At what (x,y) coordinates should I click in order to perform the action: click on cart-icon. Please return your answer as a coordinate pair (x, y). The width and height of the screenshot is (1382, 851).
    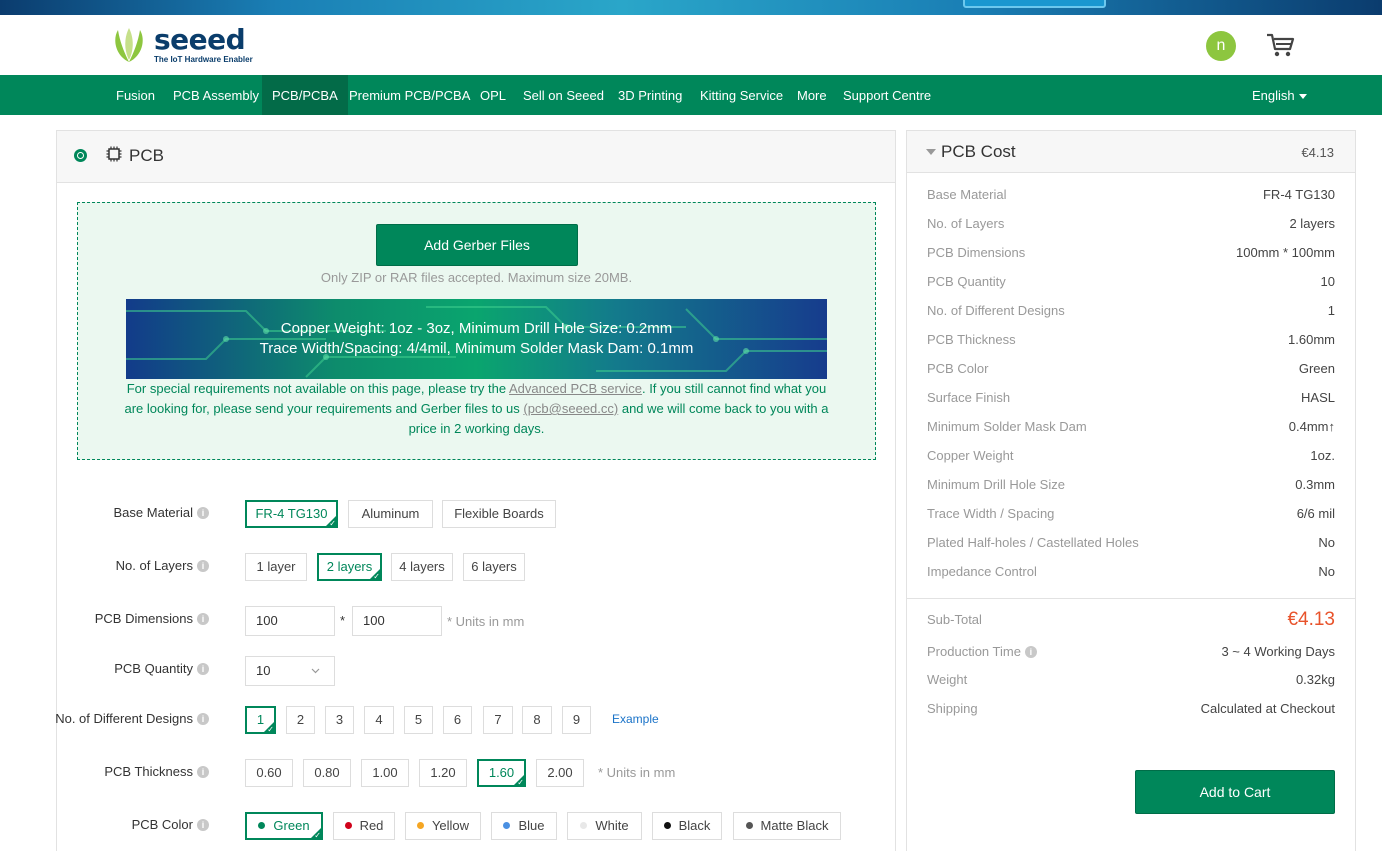
    Looking at the image, I should click on (1280, 45).